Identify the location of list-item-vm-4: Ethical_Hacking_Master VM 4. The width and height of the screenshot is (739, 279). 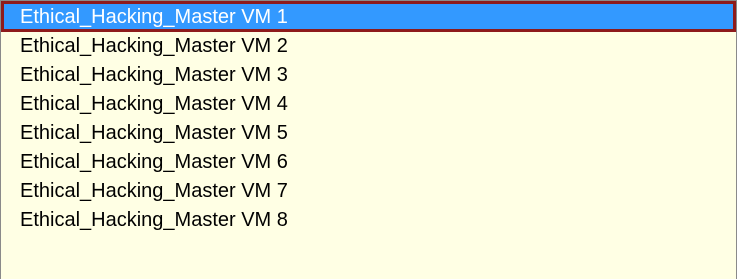
(368, 104).